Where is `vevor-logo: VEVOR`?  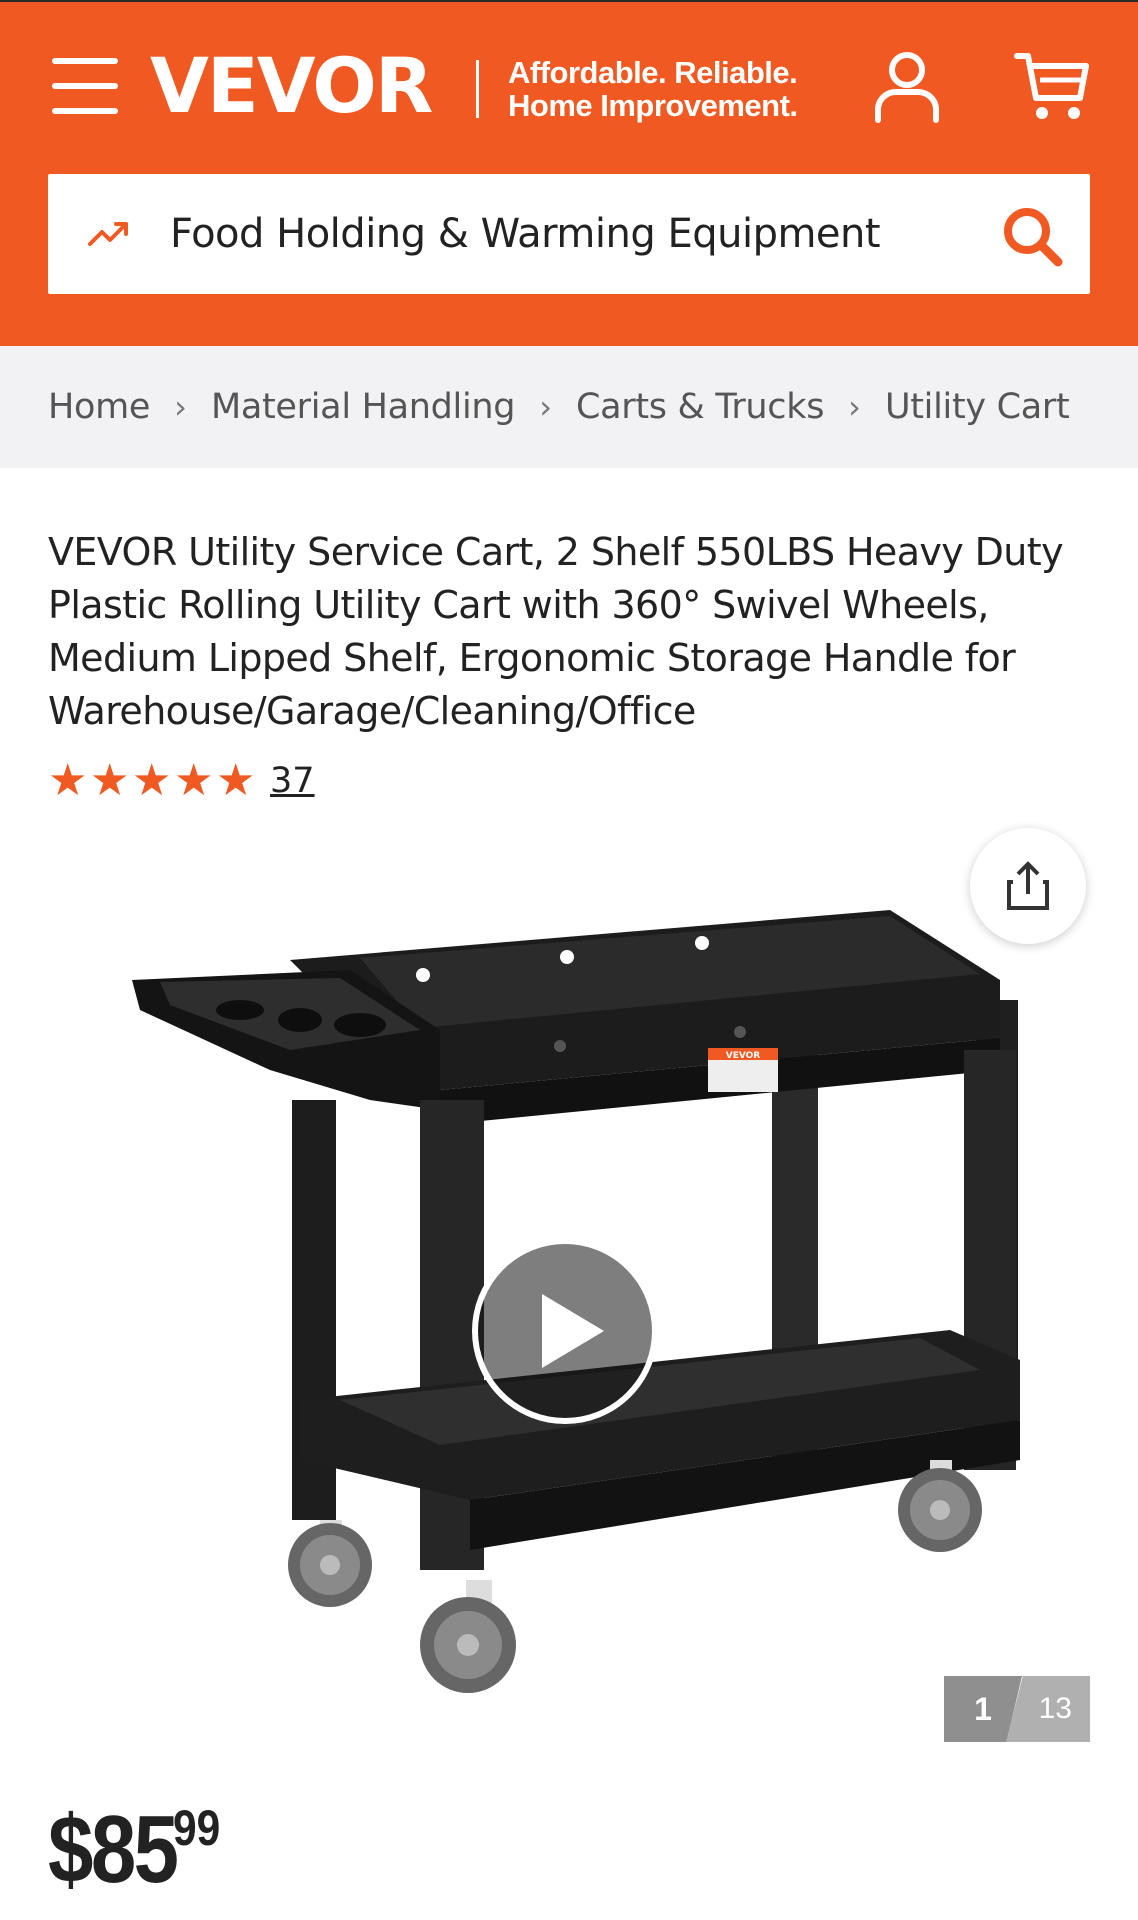
vevor-logo: VEVOR is located at coordinates (291, 85).